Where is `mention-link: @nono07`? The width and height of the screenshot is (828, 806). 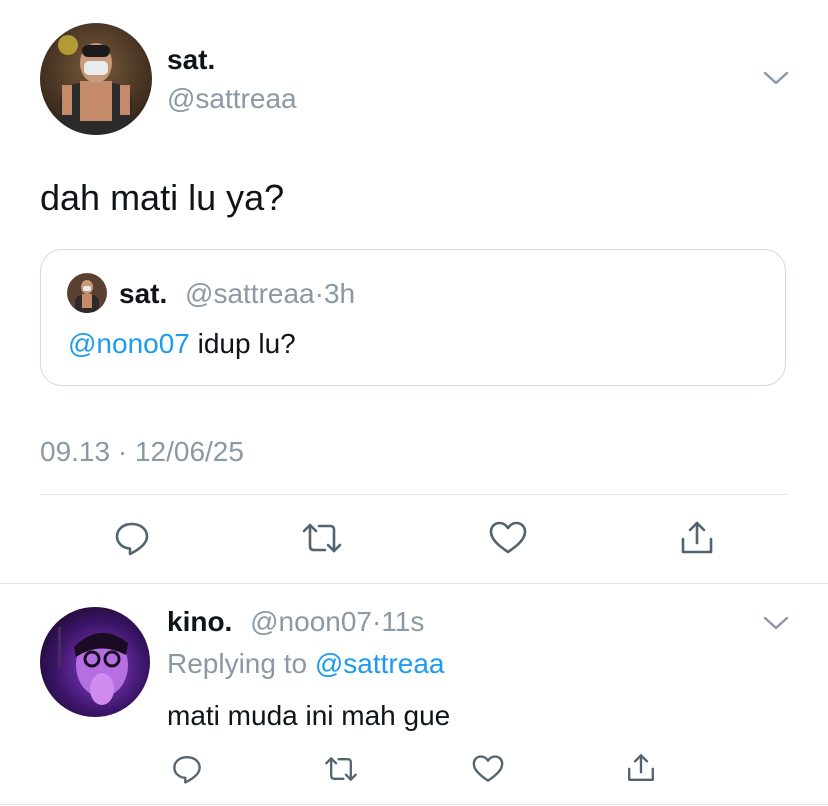 mention-link: @nono07 is located at coordinates (129, 343).